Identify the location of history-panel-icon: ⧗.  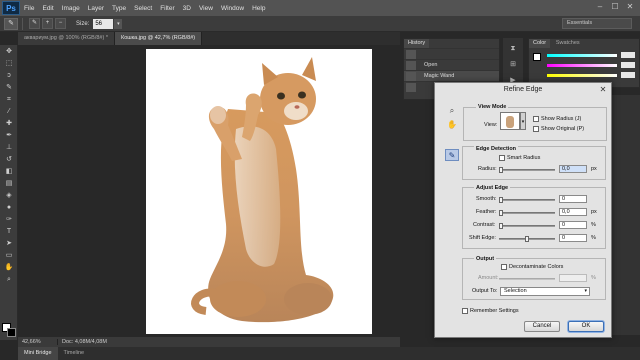
(513, 49).